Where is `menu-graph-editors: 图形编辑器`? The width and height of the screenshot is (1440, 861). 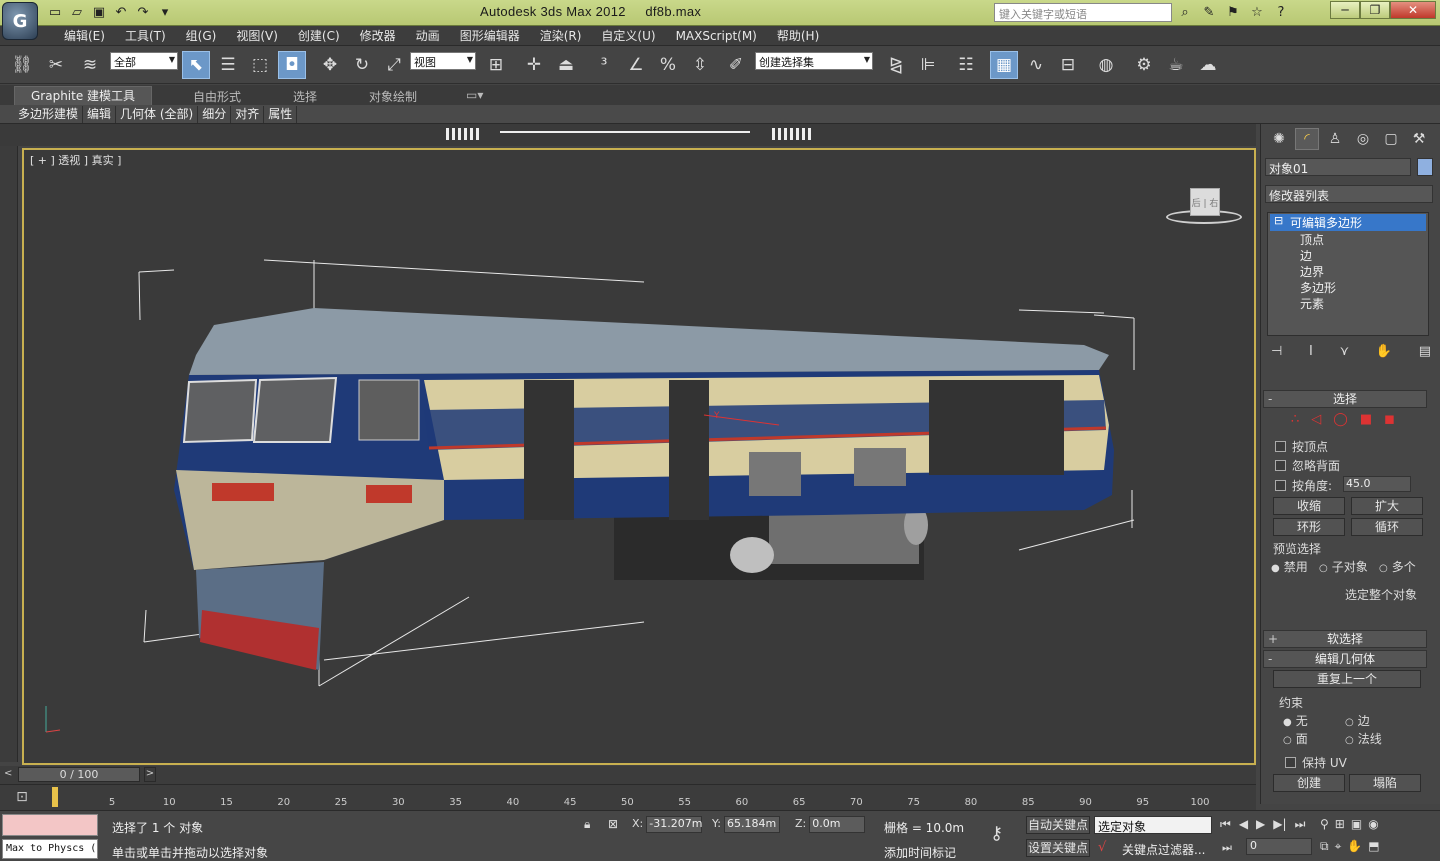 menu-graph-editors: 图形编辑器 is located at coordinates (490, 36).